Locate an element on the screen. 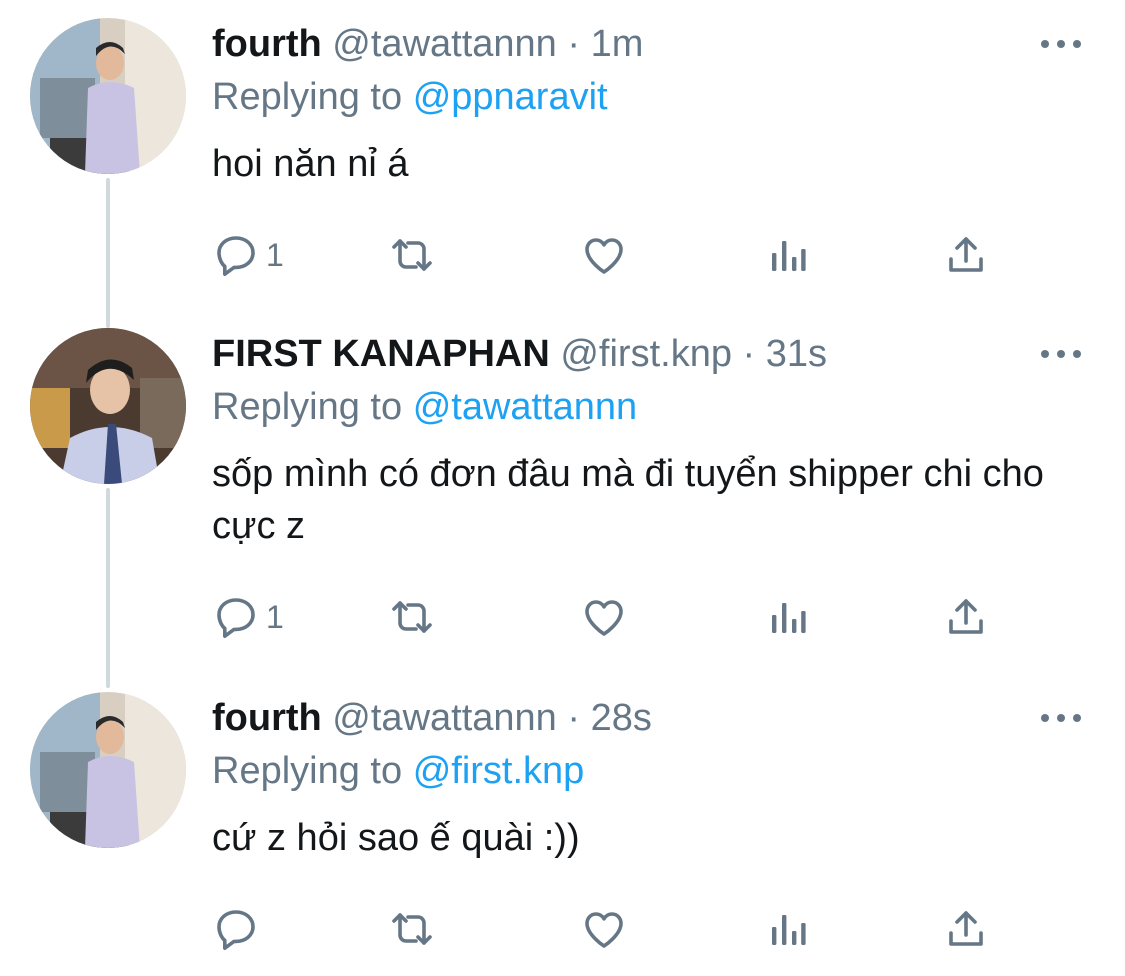 This screenshot has height=976, width=1125. author-name: FIRST KANAPHAN is located at coordinates (381, 354).